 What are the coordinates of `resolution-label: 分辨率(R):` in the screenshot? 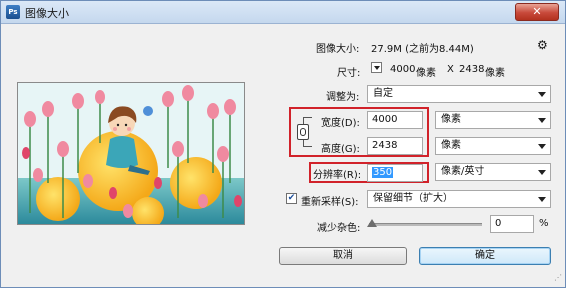 It's located at (337, 175).